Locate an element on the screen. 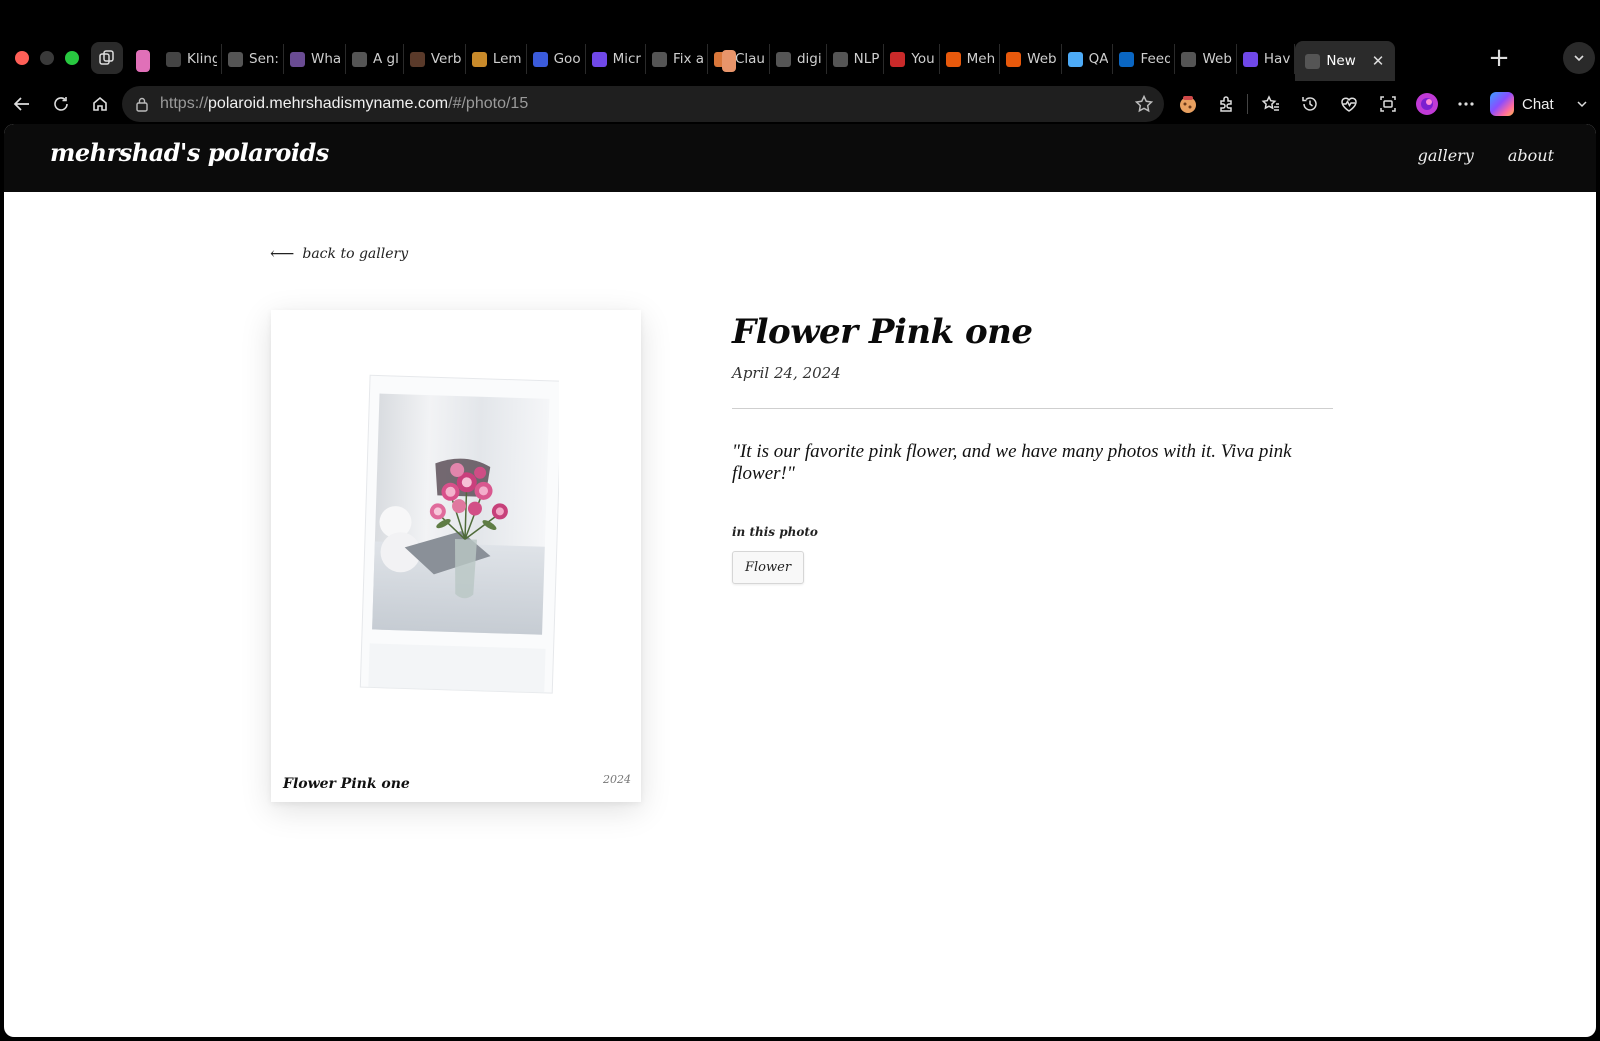  tag-list: Flower is located at coordinates (1032, 561).